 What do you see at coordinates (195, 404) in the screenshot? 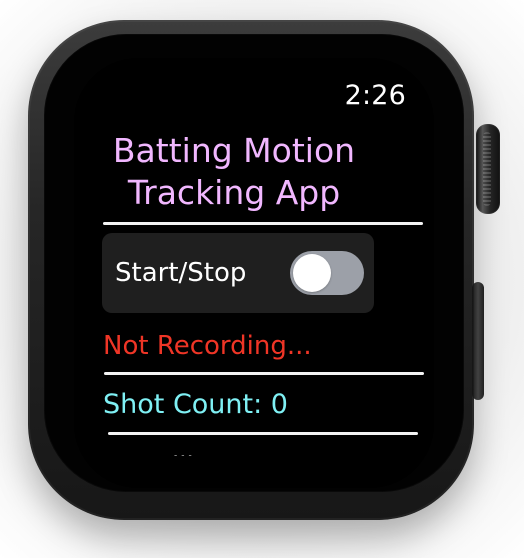
I see `shot-count: Shot Count: 0` at bounding box center [195, 404].